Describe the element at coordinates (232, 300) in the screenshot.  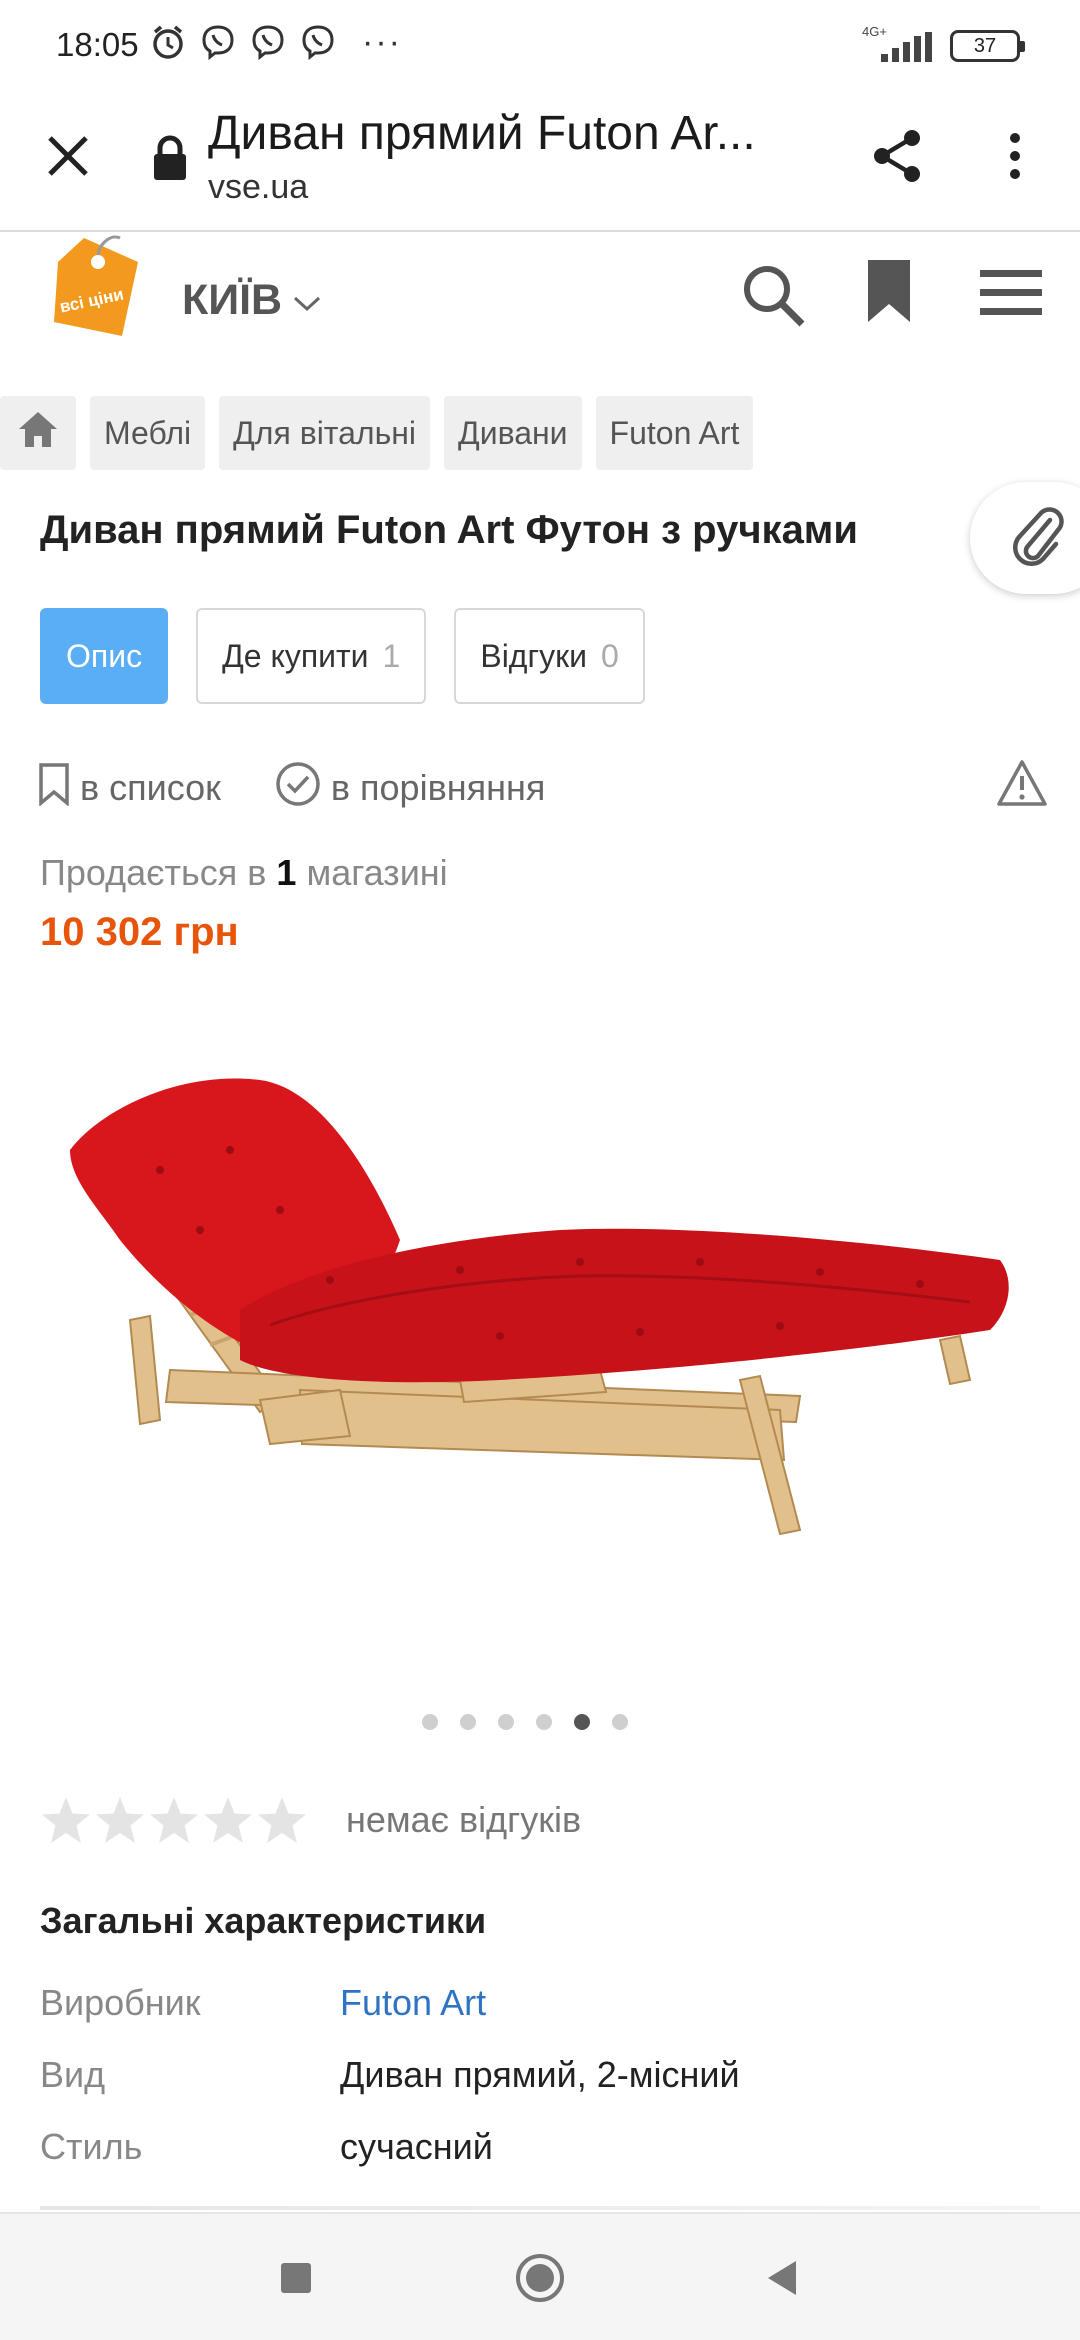
I see `city-label: КИЇВ` at that location.